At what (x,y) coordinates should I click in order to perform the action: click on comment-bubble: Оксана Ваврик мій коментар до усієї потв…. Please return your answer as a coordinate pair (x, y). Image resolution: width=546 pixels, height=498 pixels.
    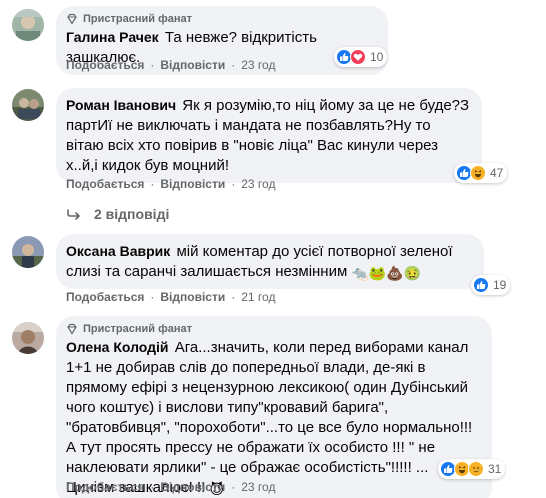
    Looking at the image, I should click on (270, 261).